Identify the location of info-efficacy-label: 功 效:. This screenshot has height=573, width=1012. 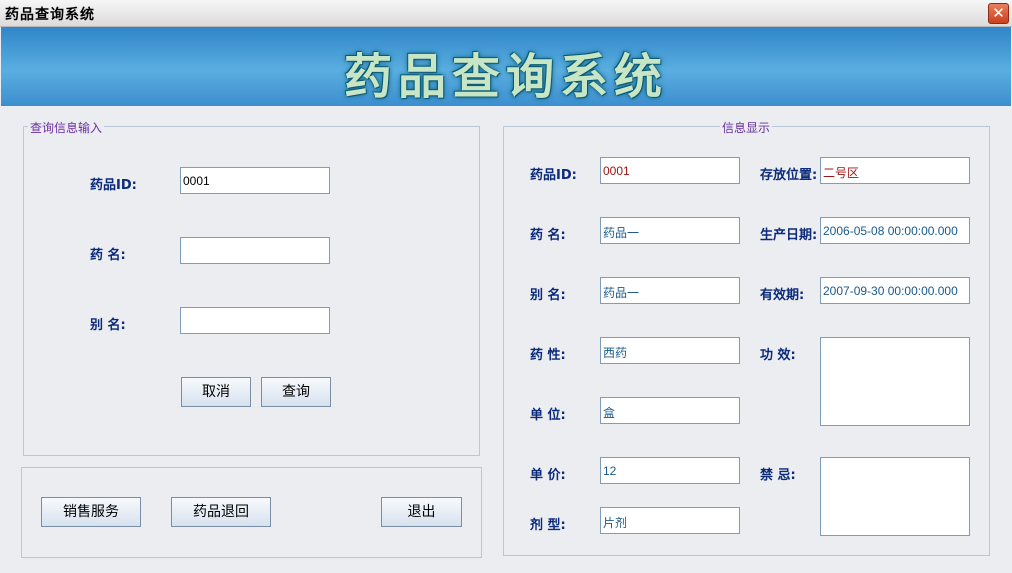
(778, 355).